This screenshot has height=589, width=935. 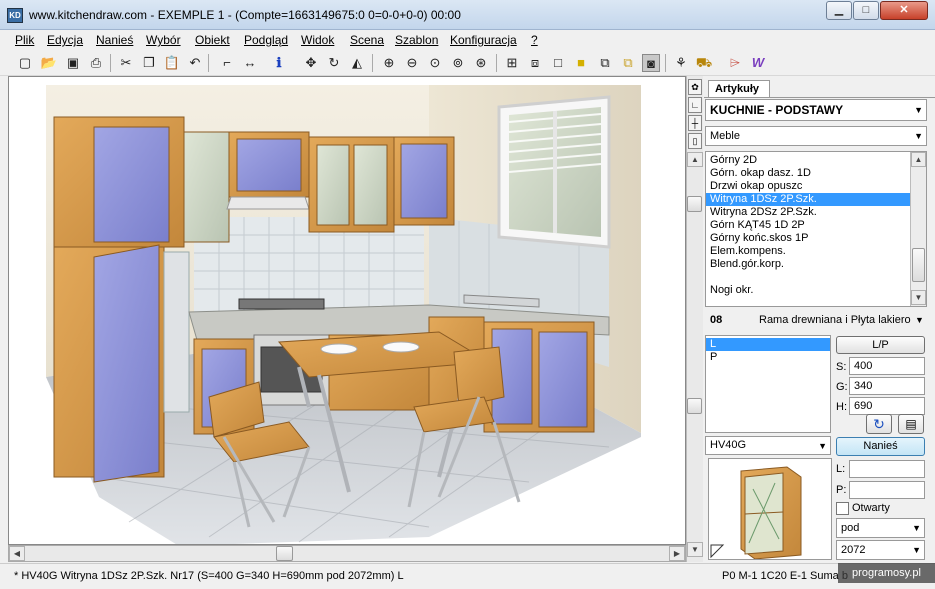 What do you see at coordinates (311, 63) in the screenshot?
I see `move-icon: ✥` at bounding box center [311, 63].